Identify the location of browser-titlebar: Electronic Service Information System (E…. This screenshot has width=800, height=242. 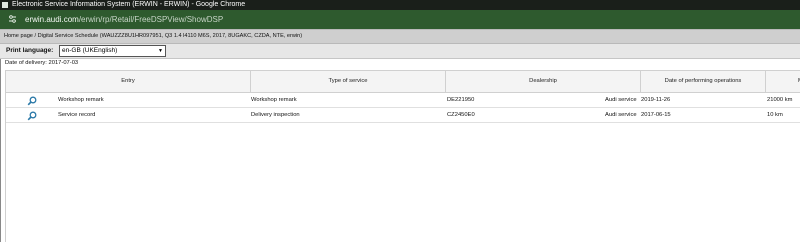
(400, 5).